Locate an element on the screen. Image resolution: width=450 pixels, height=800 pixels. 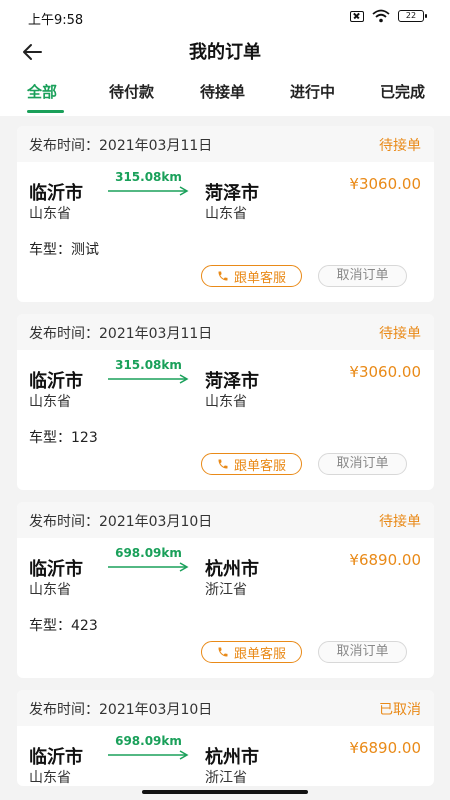
order-tabs: 全部 待付款 待接单 进行中 已完成 is located at coordinates (225, 96).